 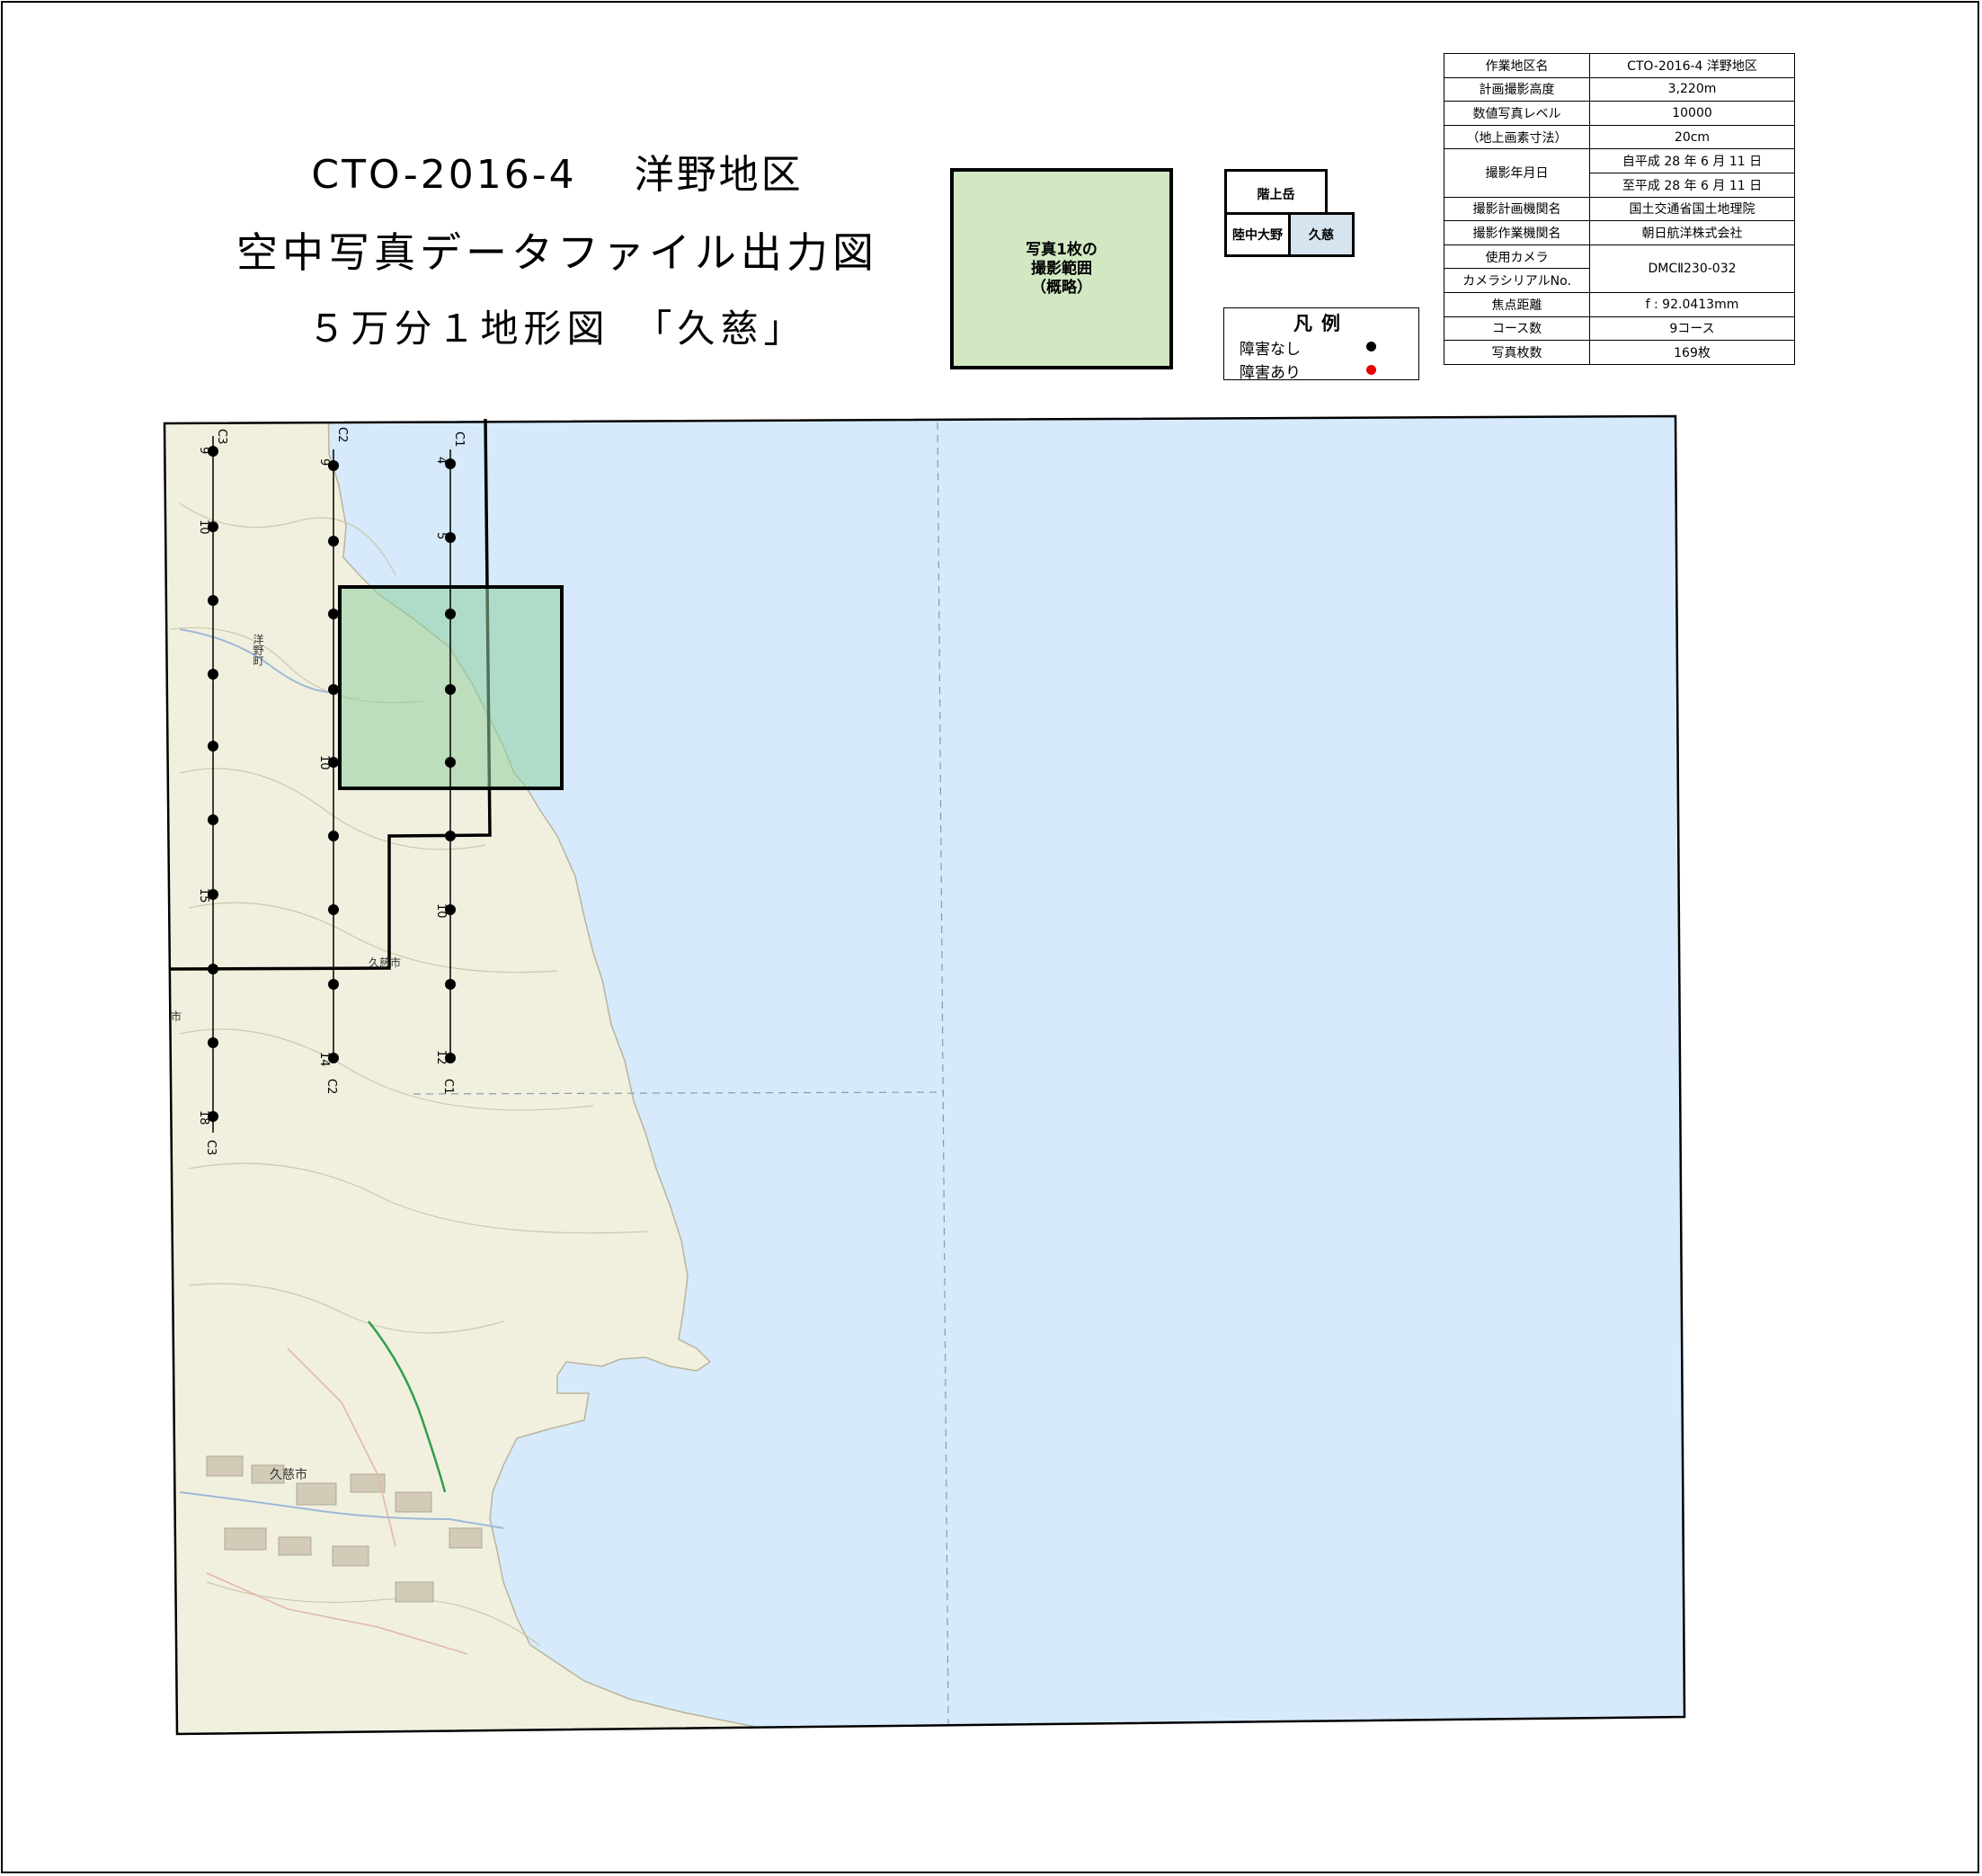 What do you see at coordinates (221, 436) in the screenshot?
I see `course-label-c3-top: C3` at bounding box center [221, 436].